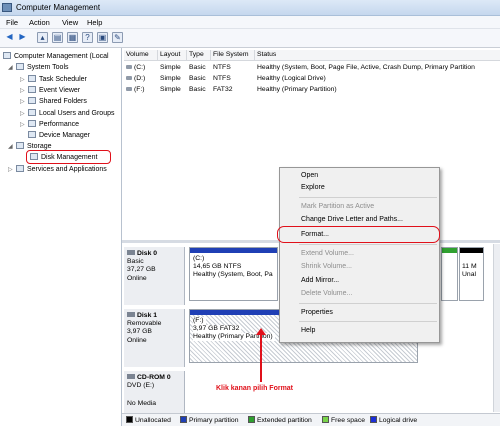  Describe the element at coordinates (20, 66) in the screenshot. I see `tools-icon` at that location.